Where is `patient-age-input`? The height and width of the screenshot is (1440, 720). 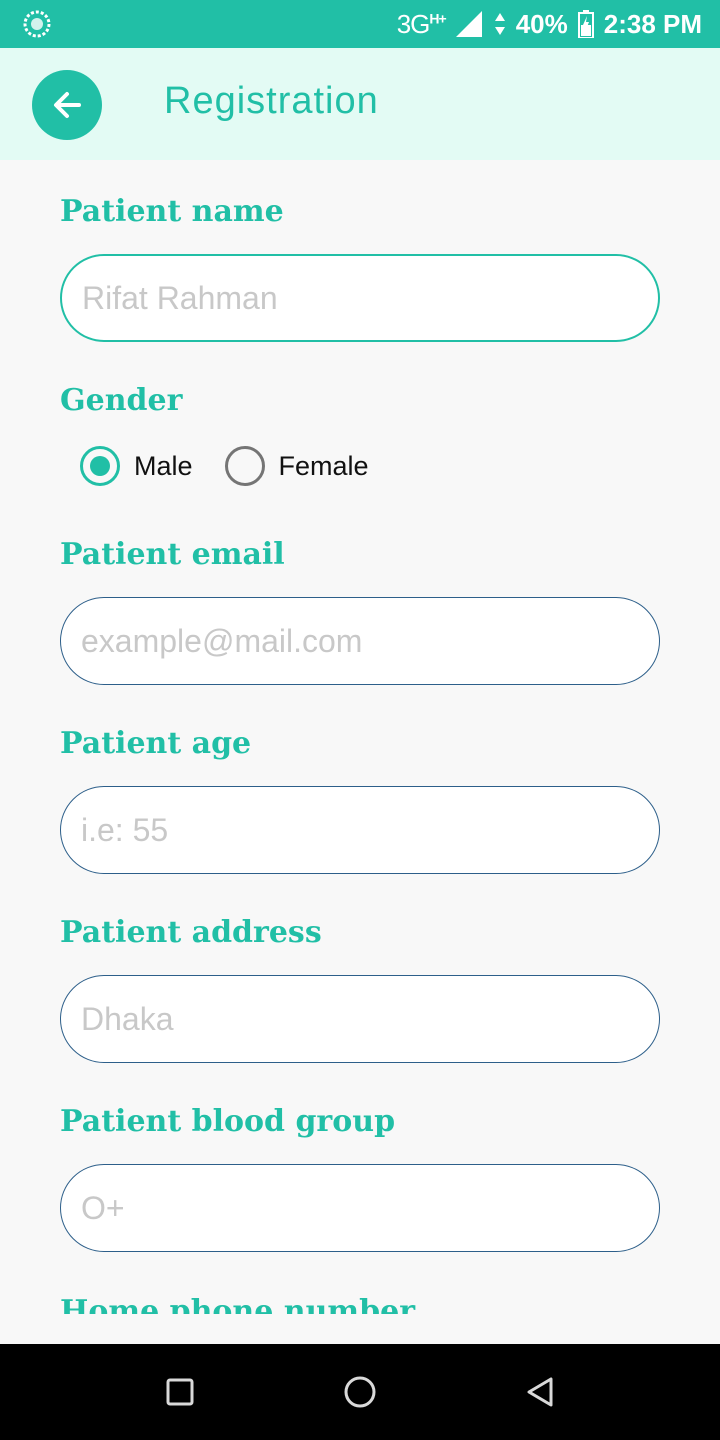
patient-age-input is located at coordinates (360, 830).